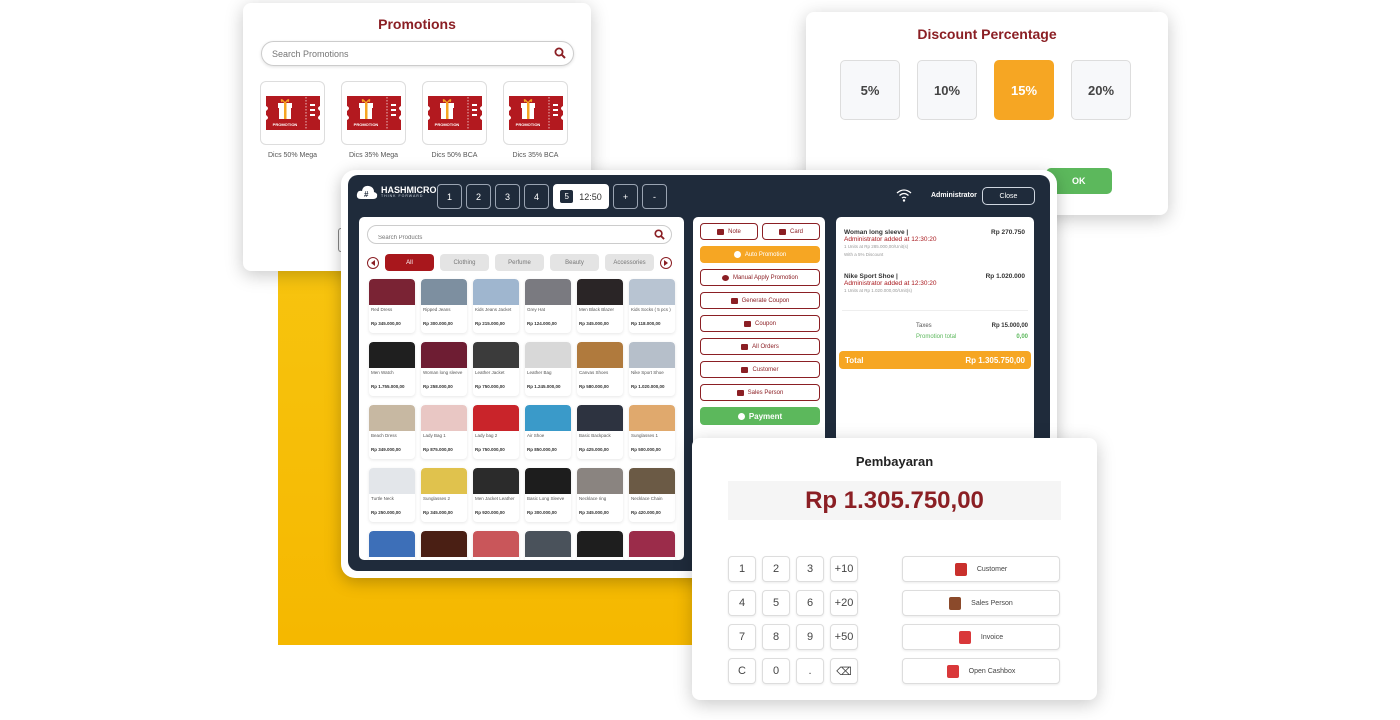 This screenshot has width=1400, height=720. I want to click on cashbox-icon, so click(952, 671).